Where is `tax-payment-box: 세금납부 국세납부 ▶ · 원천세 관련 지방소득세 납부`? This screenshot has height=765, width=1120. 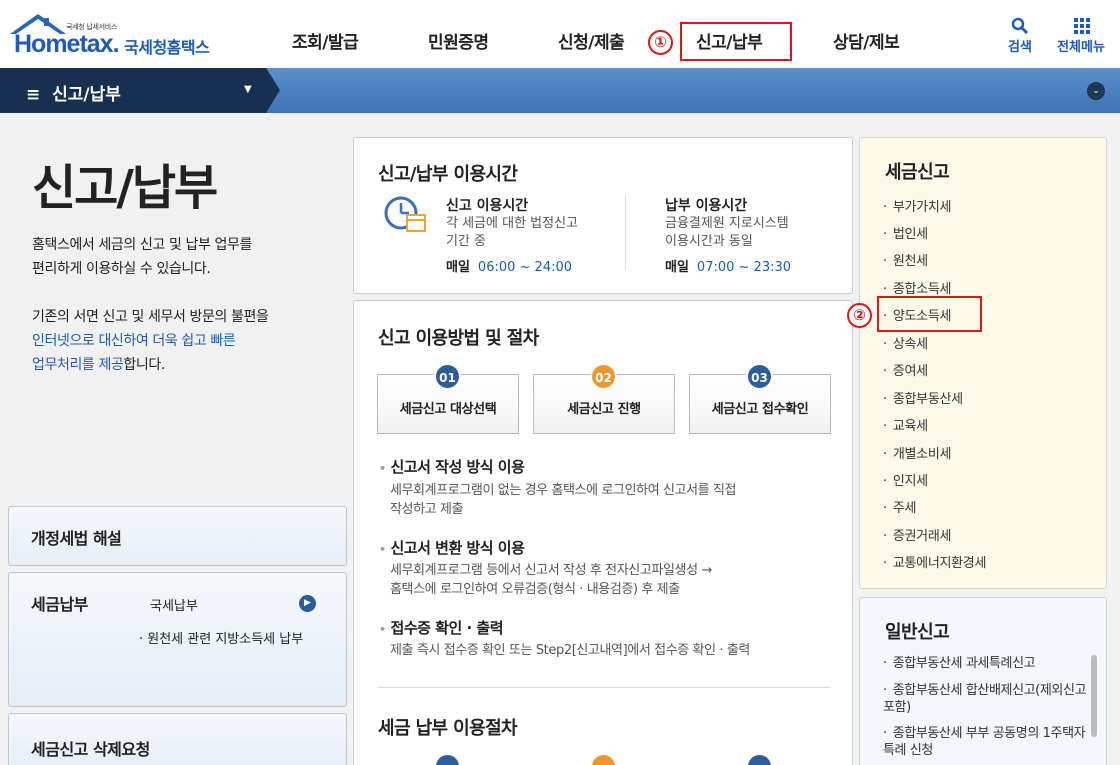 tax-payment-box: 세금납부 국세납부 ▶ · 원천세 관련 지방소득세 납부 is located at coordinates (177, 639).